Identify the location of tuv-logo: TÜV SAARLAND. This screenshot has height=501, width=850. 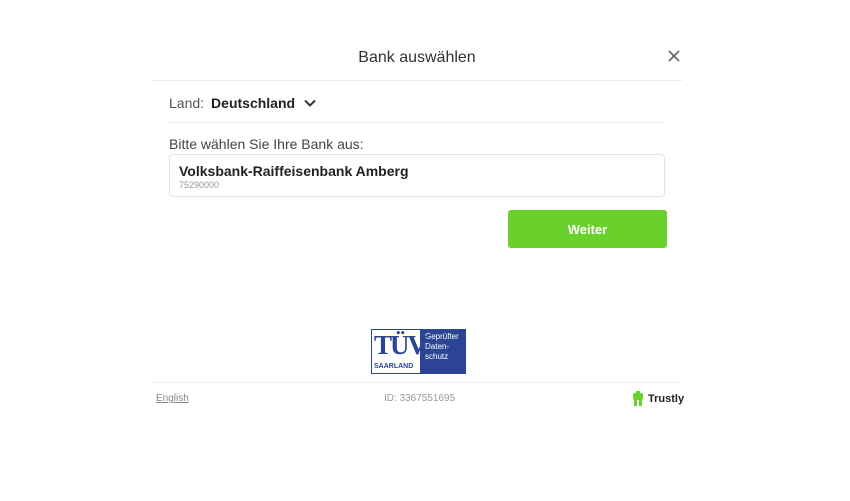
(399, 351).